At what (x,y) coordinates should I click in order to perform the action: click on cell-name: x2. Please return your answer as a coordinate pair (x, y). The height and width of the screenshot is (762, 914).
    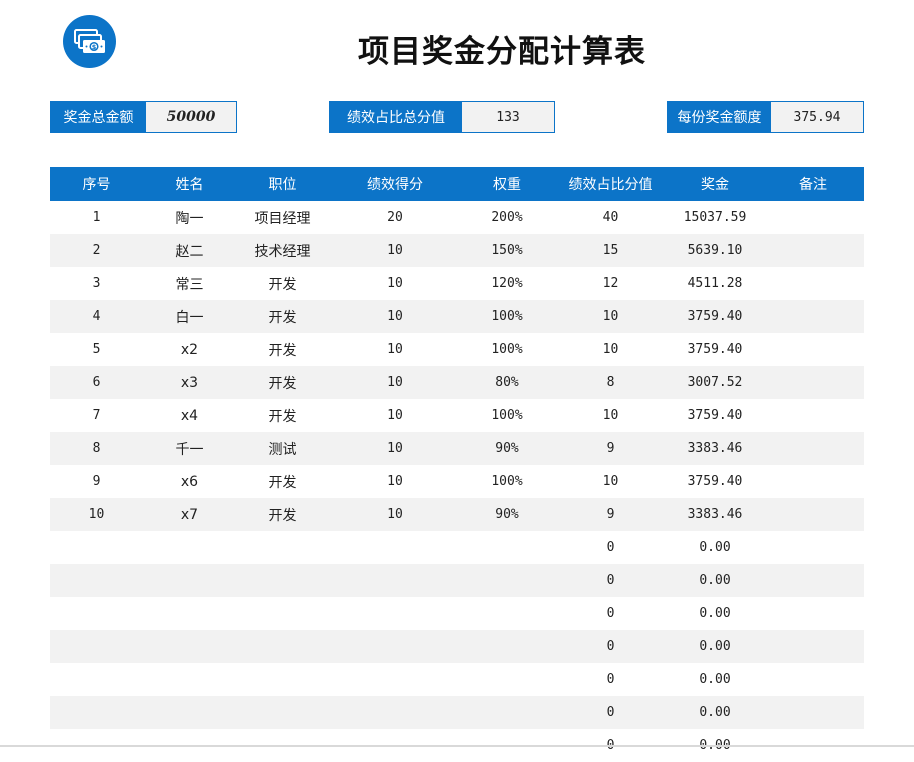
    Looking at the image, I should click on (189, 349).